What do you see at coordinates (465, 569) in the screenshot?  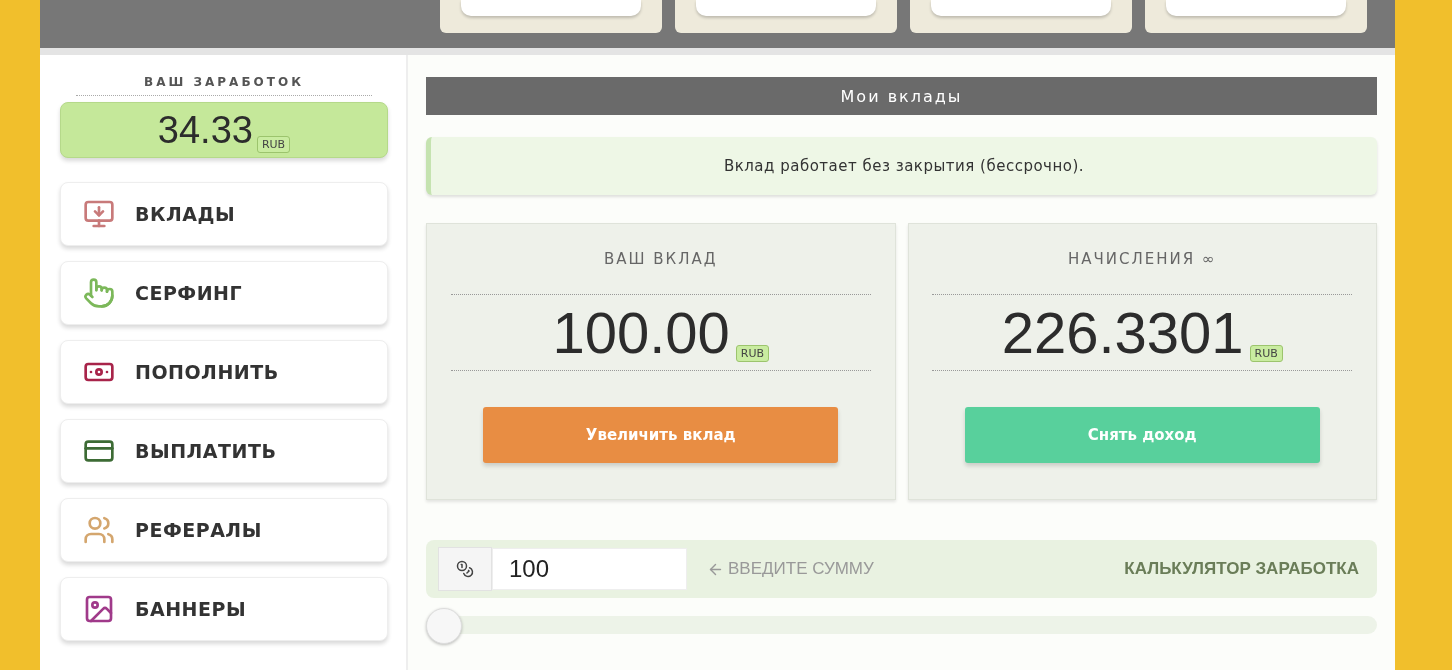 I see `coins-icon` at bounding box center [465, 569].